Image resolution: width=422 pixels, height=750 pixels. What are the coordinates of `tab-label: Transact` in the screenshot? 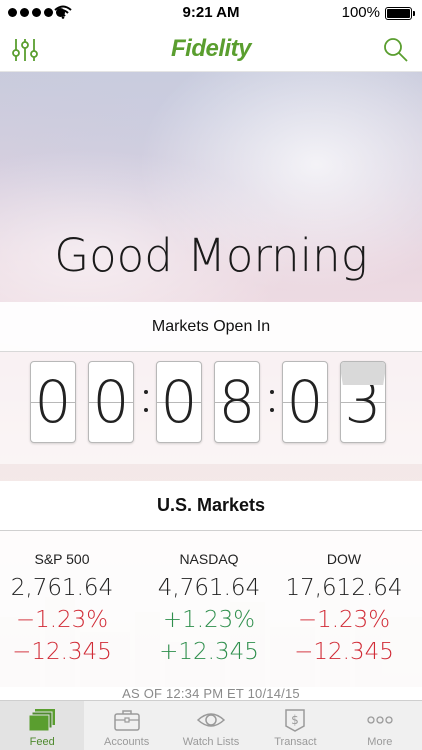 It's located at (295, 742).